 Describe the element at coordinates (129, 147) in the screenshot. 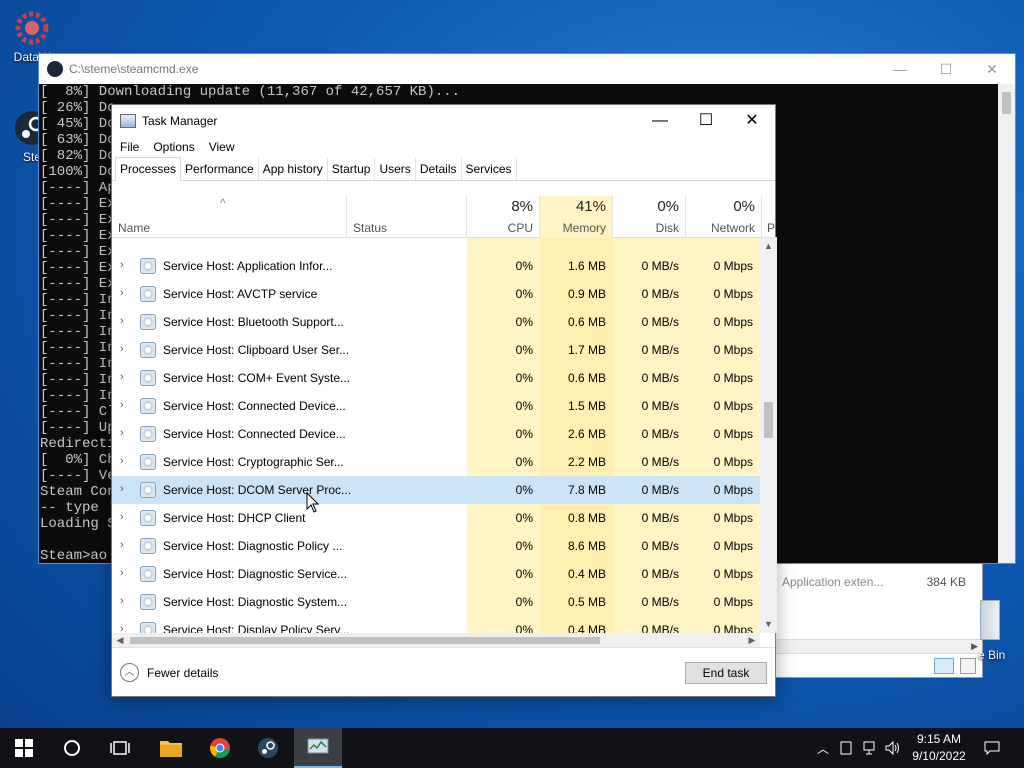

I see `menu-file: File` at that location.